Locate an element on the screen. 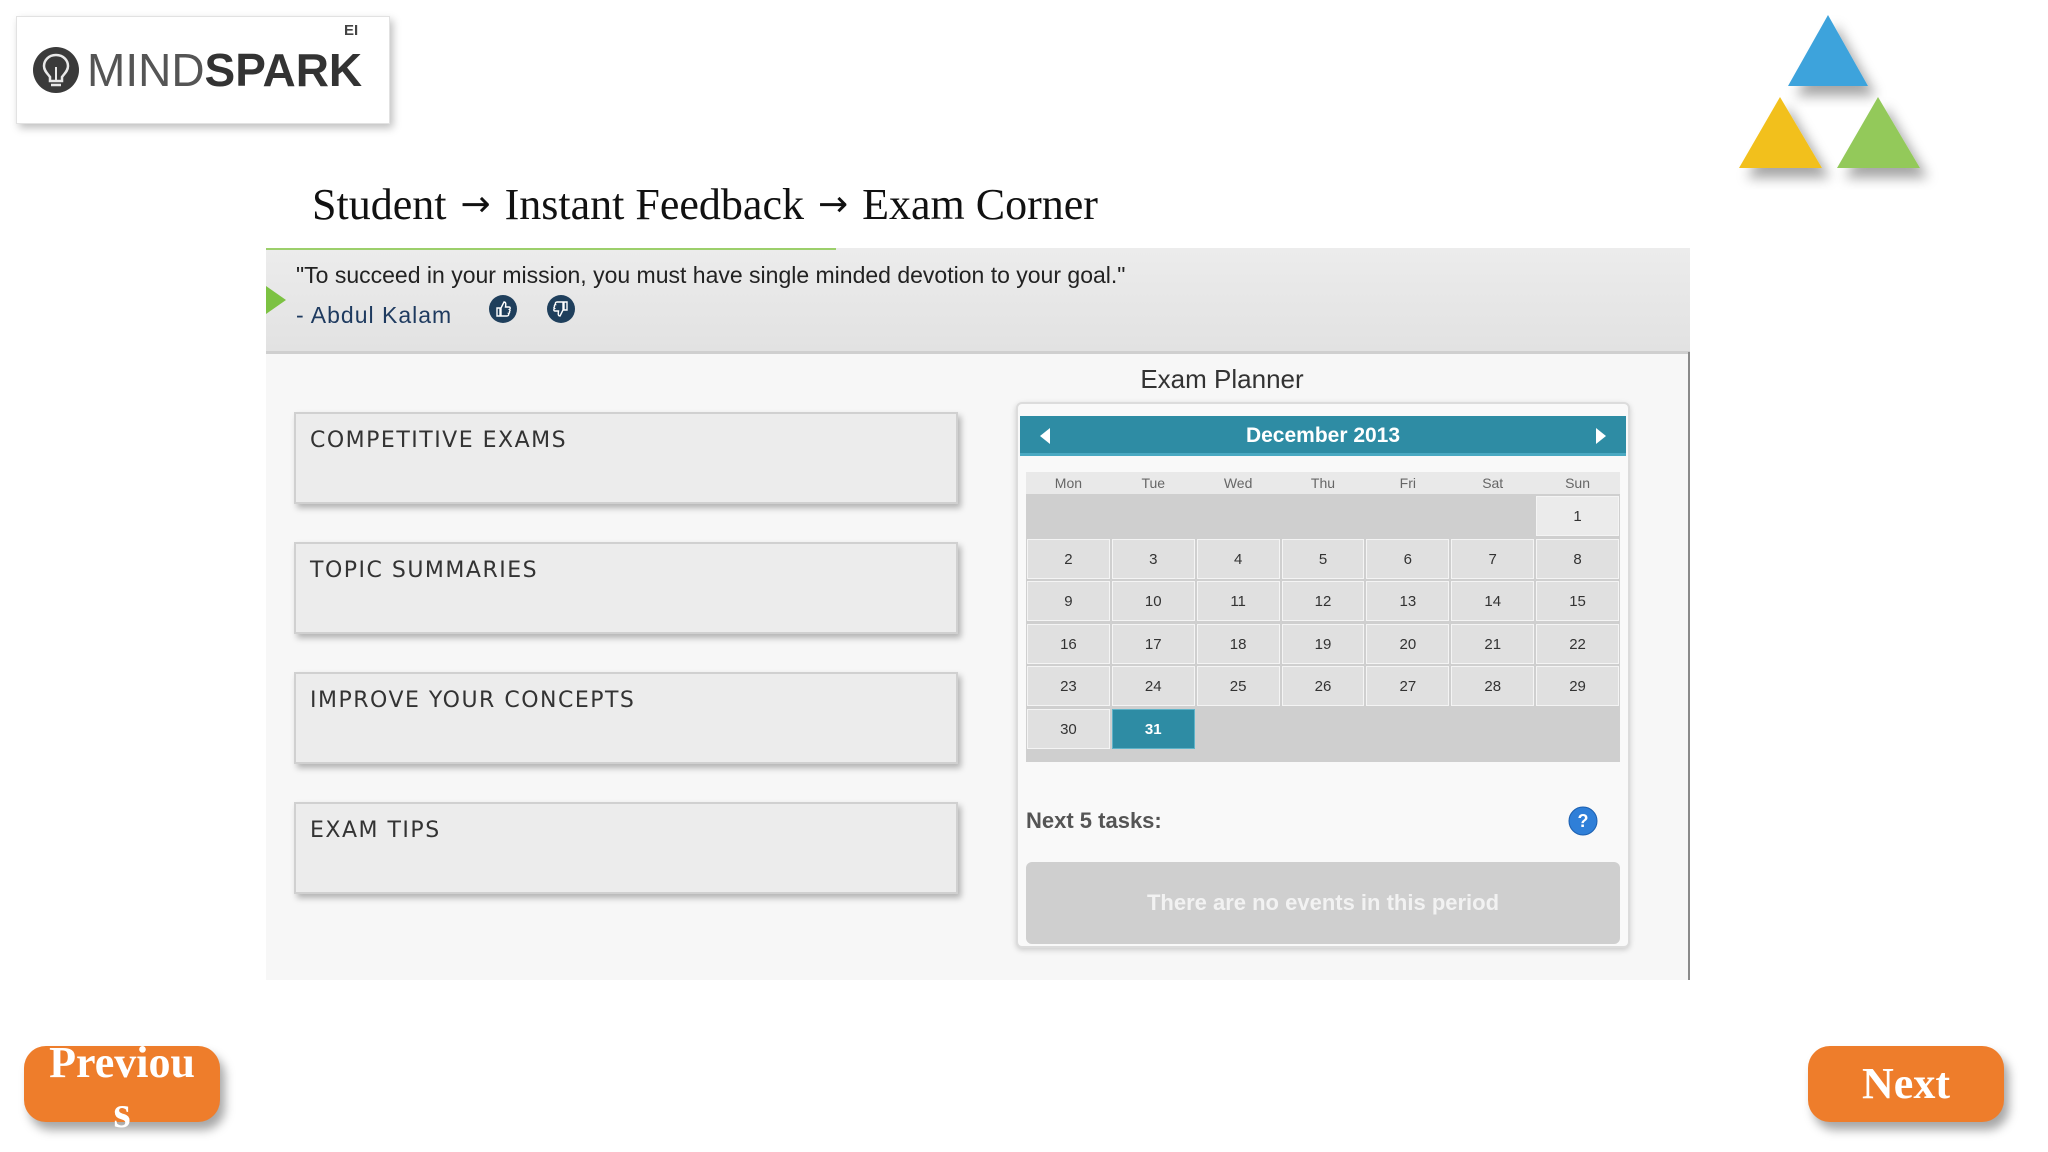 Image resolution: width=2048 pixels, height=1152 pixels. calendar-day: 20 is located at coordinates (1408, 643).